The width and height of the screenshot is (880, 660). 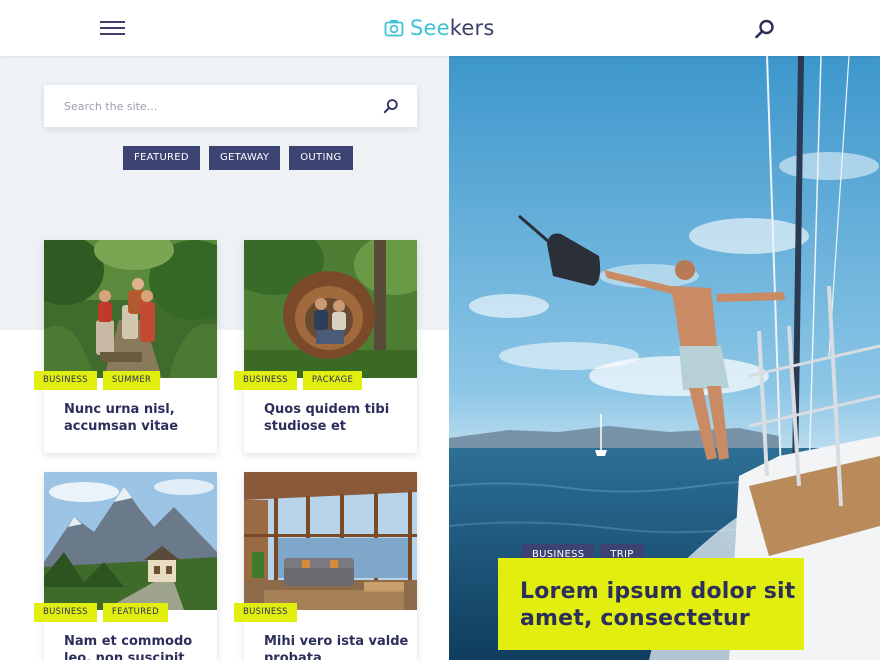 What do you see at coordinates (472, 28) in the screenshot?
I see `site-name-rest: kers` at bounding box center [472, 28].